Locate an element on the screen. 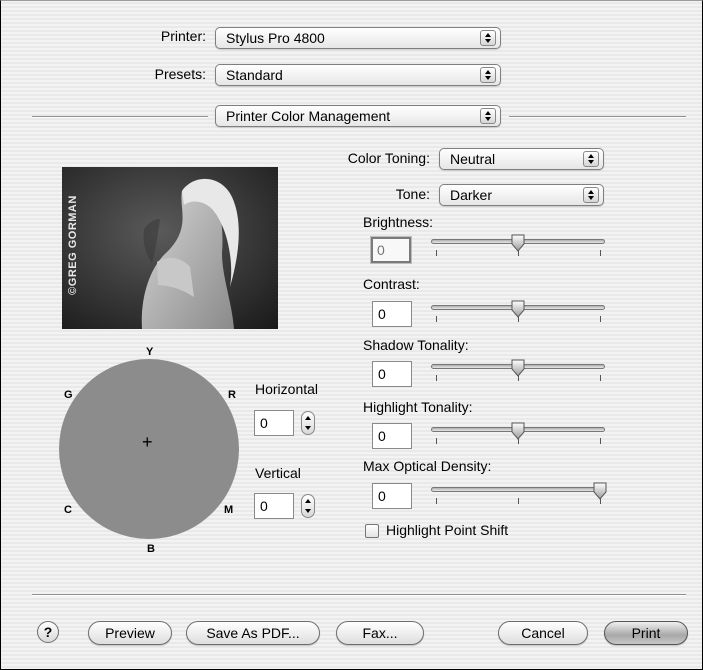 This screenshot has height=670, width=703. color-toning-value: Neutral is located at coordinates (473, 159).